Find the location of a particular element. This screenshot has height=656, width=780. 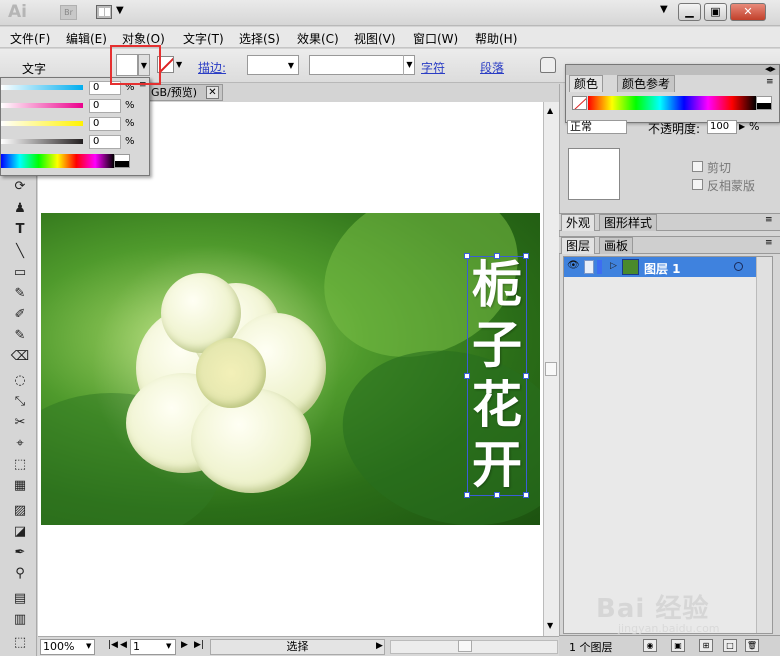

first-artboard-button: |◀ is located at coordinates (113, 645).